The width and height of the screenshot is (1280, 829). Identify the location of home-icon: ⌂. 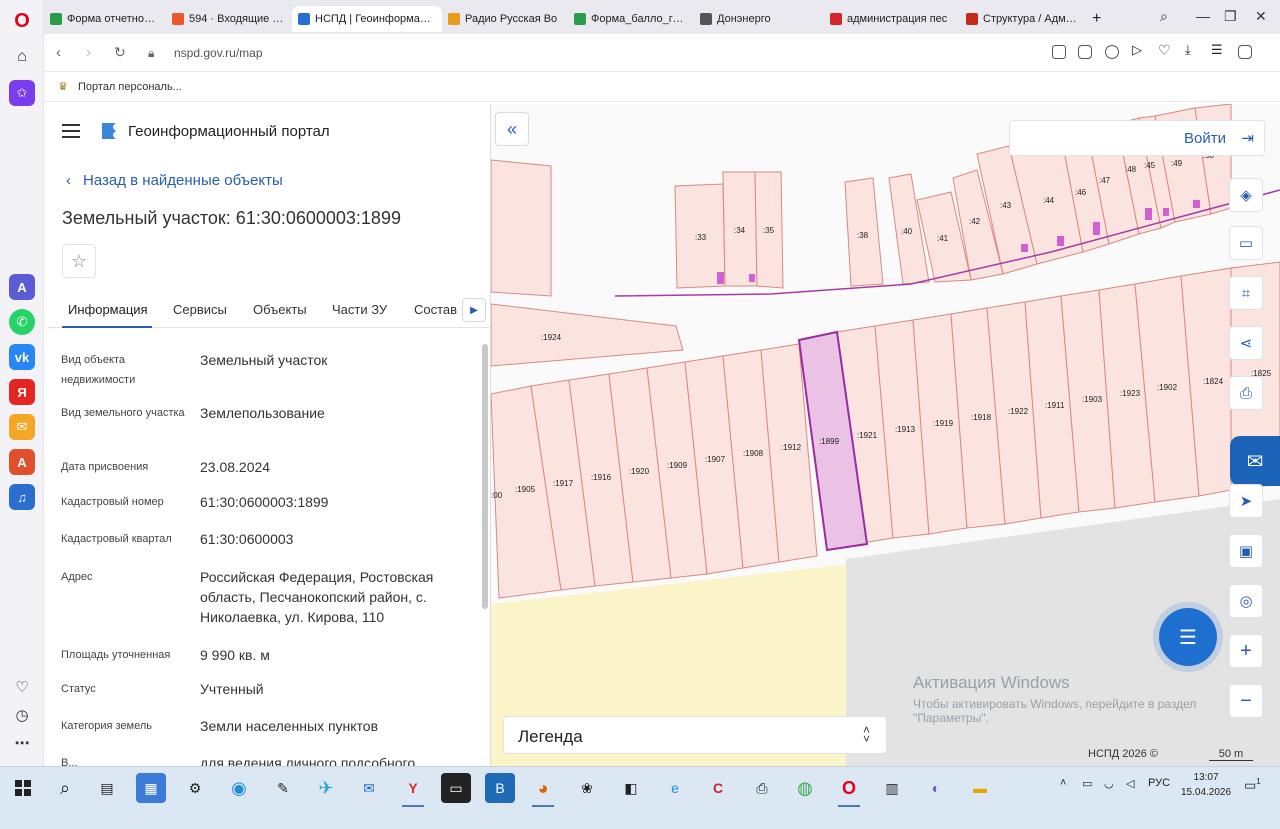
(22, 57).